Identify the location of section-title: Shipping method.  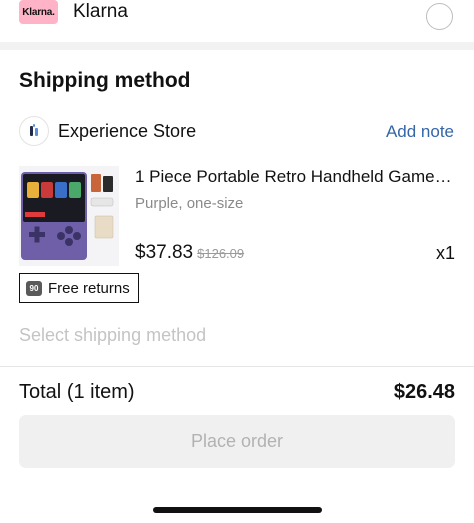
(105, 80).